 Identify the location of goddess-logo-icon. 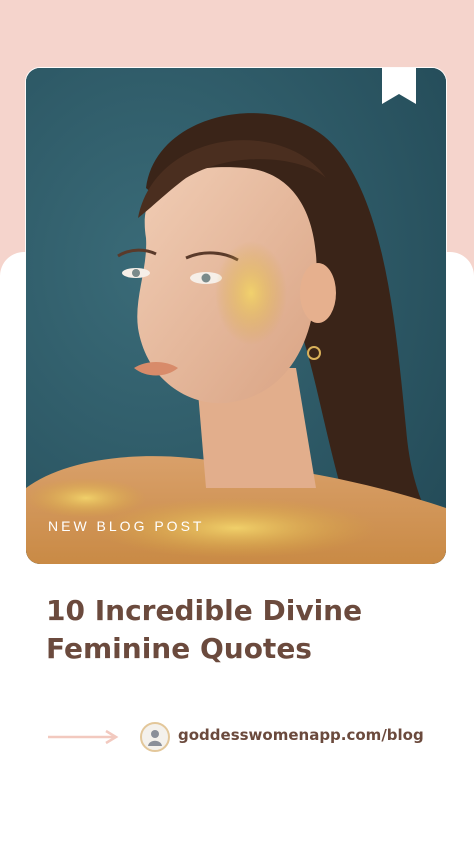
(155, 737).